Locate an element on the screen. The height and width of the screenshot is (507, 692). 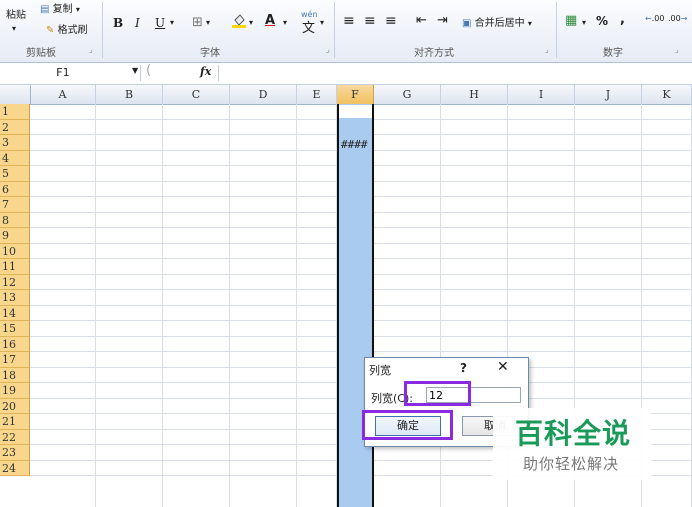
column-header-G: G is located at coordinates (407, 94).